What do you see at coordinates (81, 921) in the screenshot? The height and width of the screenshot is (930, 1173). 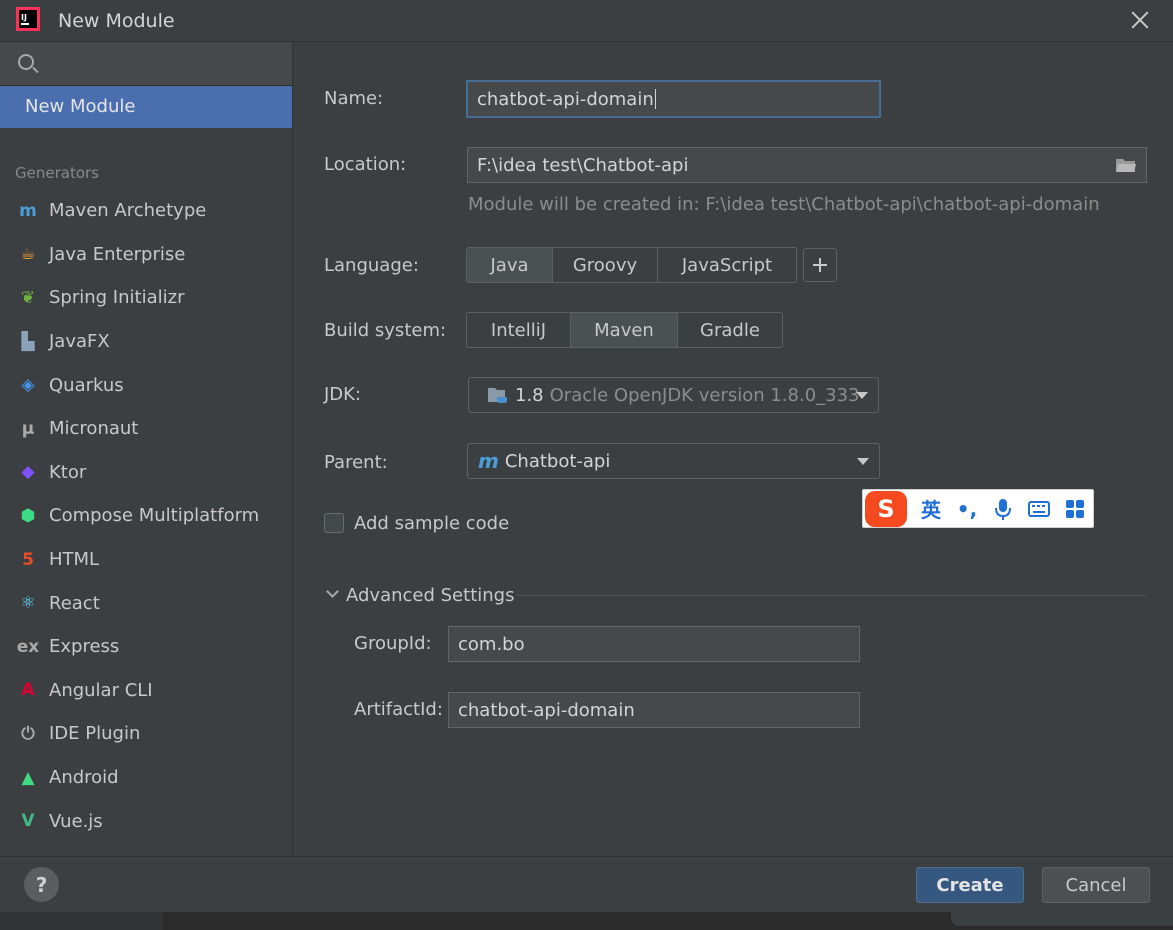 I see `background-panel-left` at bounding box center [81, 921].